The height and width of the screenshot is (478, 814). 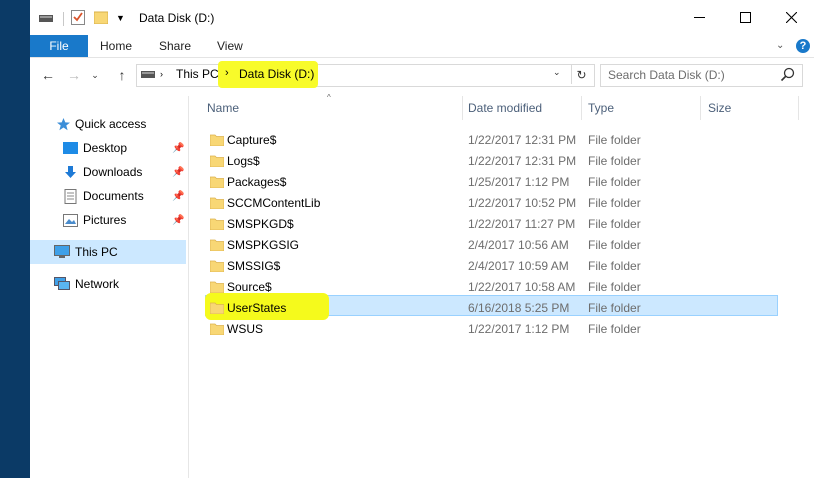 I want to click on customize-toolbar-icon: ▼, so click(x=120, y=18).